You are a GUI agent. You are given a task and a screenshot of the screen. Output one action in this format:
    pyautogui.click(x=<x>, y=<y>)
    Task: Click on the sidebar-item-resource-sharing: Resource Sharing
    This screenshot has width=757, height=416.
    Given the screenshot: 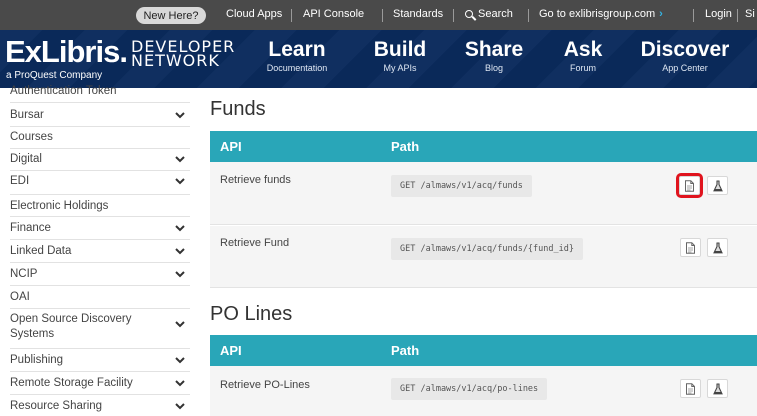 What is the action you would take?
    pyautogui.click(x=100, y=405)
    